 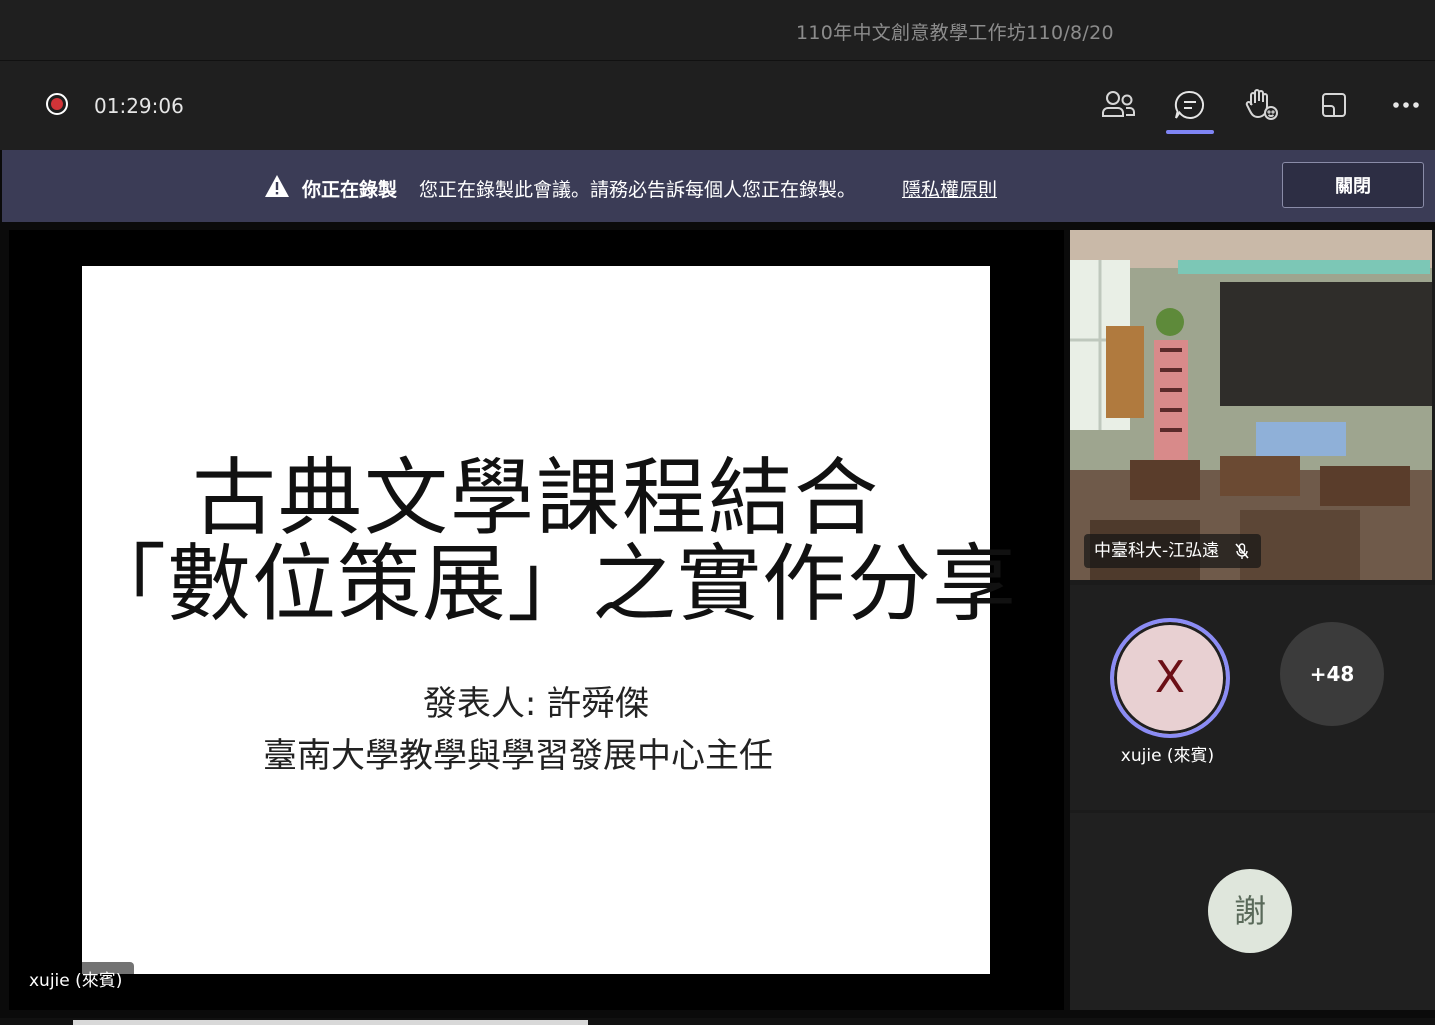 I want to click on close-banner-button: 關閉, so click(x=1353, y=185).